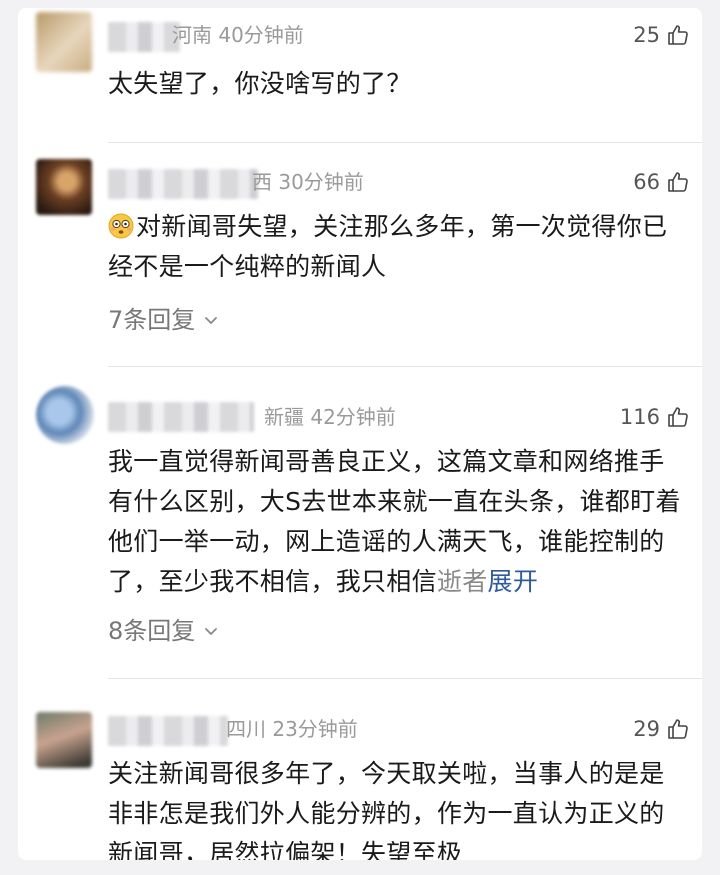 The height and width of the screenshot is (875, 720). I want to click on location-time: 新疆 42分钟前, so click(330, 417).